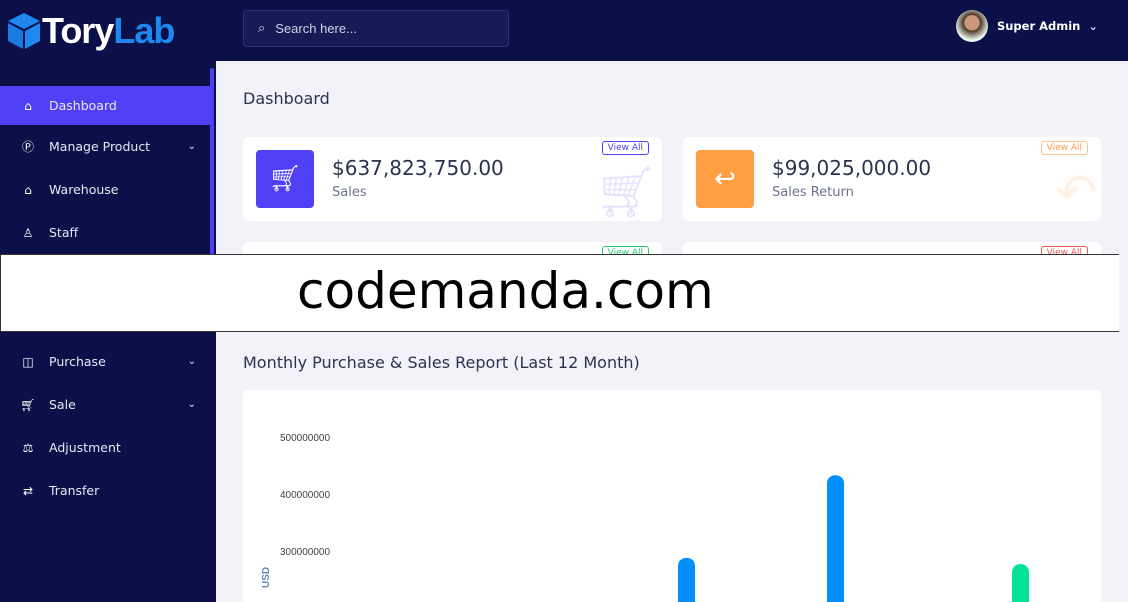 The image size is (1128, 602). What do you see at coordinates (559, 293) in the screenshot?
I see `watermark-banner: codemanda.com` at bounding box center [559, 293].